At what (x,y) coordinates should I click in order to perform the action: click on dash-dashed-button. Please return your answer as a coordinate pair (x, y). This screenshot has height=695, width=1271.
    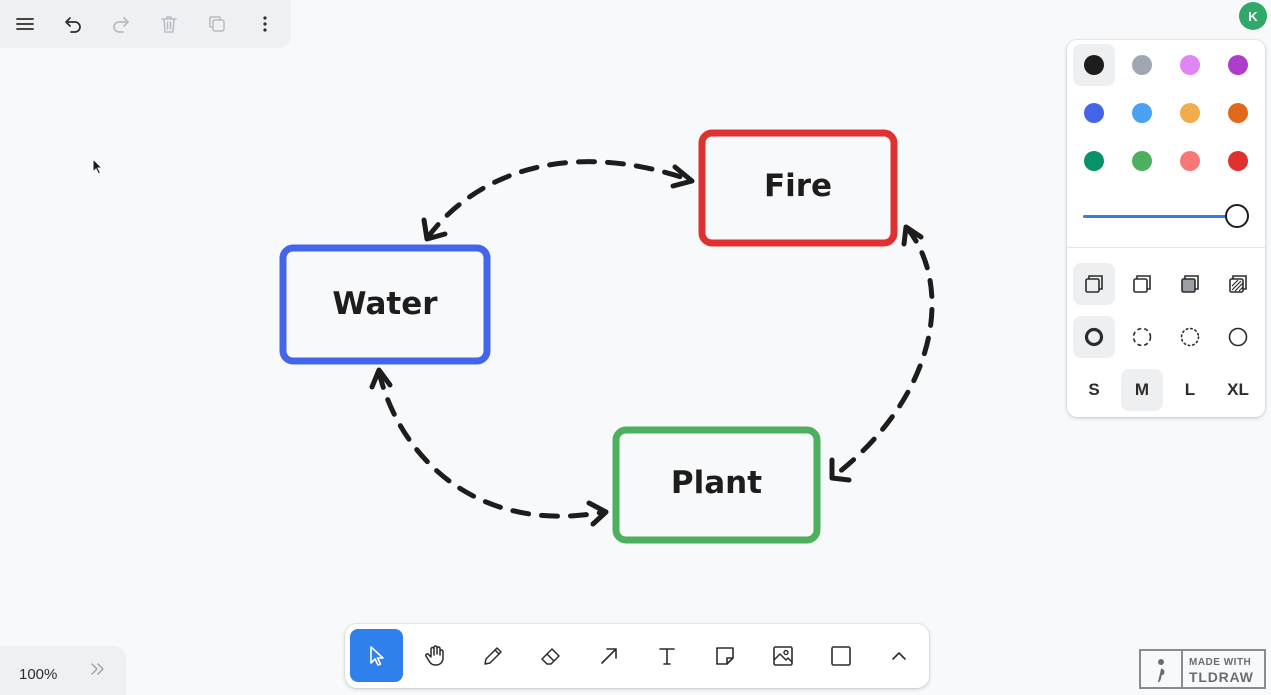
    Looking at the image, I should click on (1142, 337).